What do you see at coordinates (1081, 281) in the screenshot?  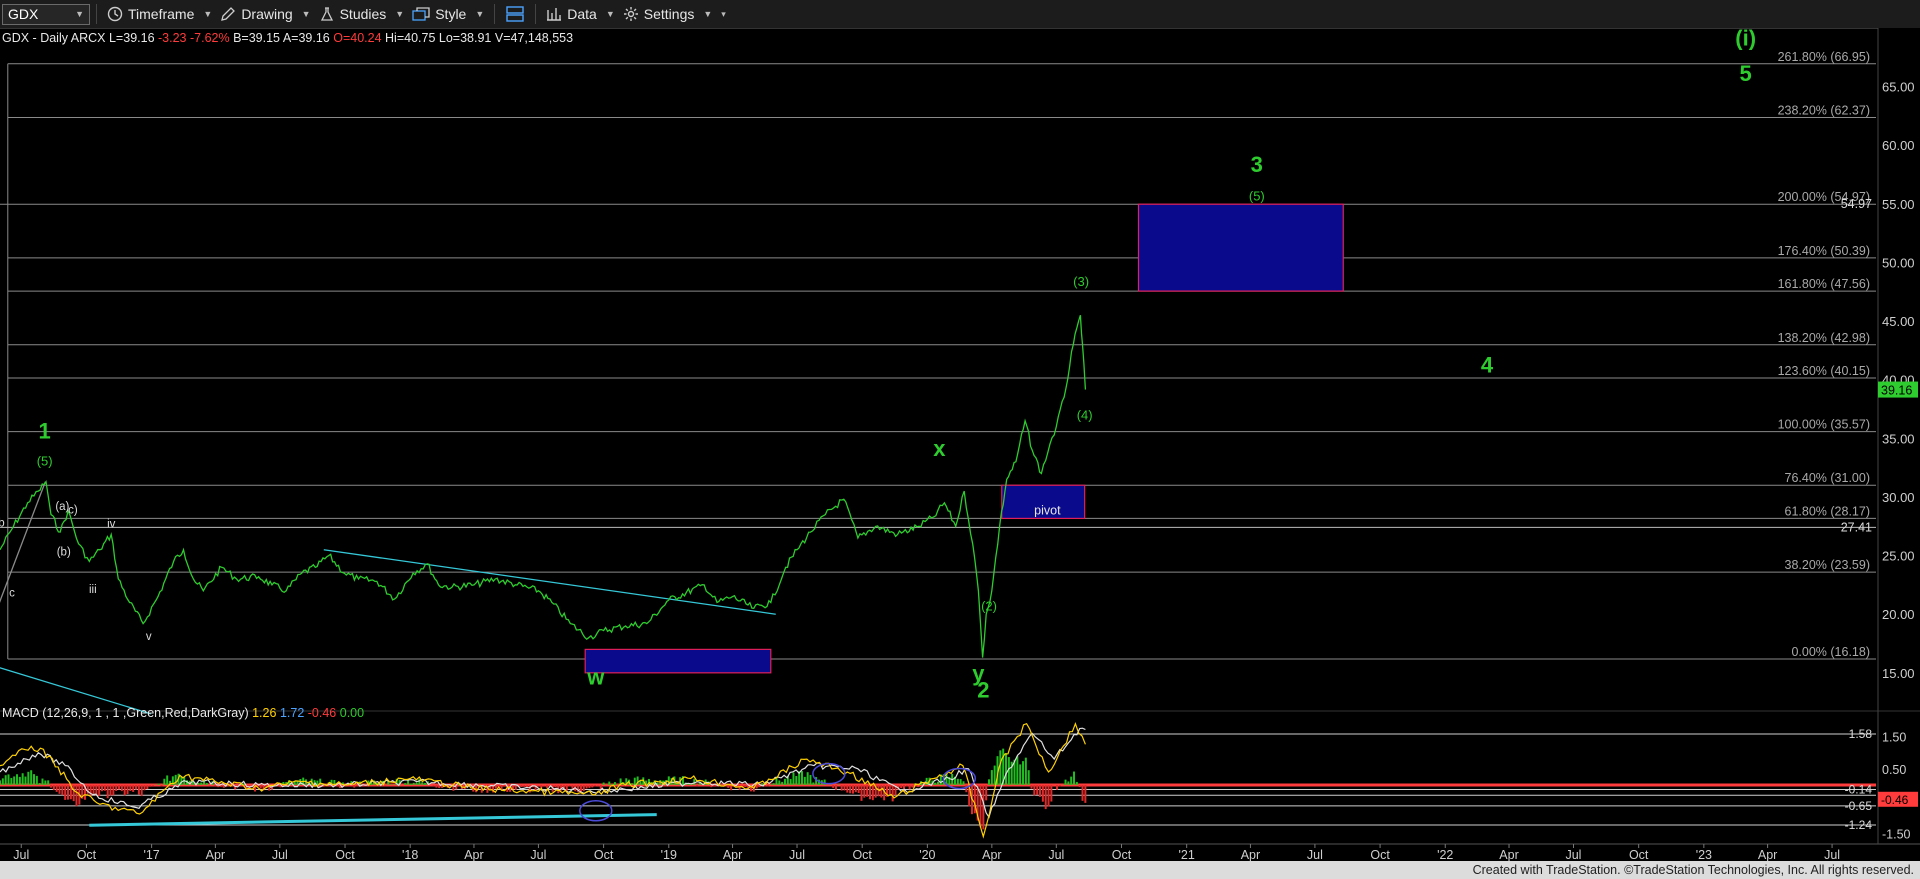 I see `wave-label: (3)` at bounding box center [1081, 281].